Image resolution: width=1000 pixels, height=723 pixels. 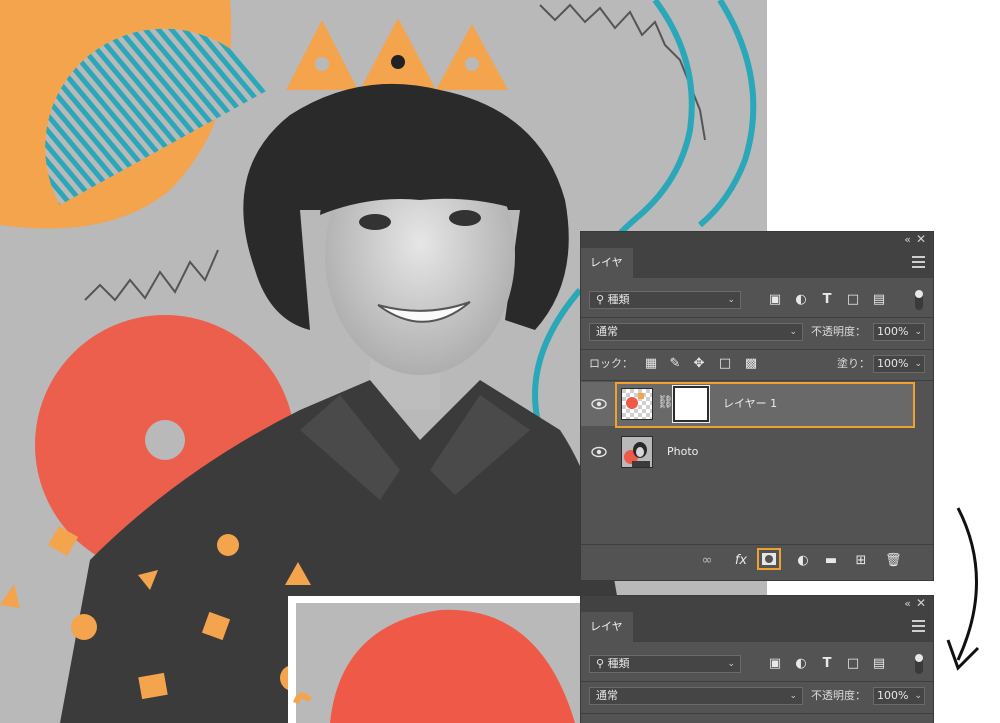 I want to click on link-icon: ∞, so click(x=707, y=561).